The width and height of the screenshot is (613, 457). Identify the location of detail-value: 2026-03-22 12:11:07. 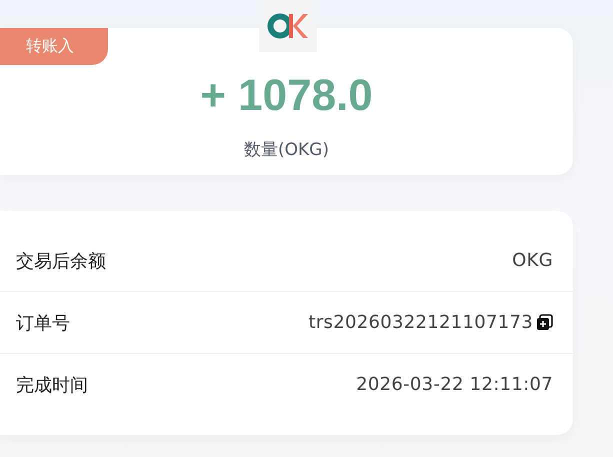
(454, 384).